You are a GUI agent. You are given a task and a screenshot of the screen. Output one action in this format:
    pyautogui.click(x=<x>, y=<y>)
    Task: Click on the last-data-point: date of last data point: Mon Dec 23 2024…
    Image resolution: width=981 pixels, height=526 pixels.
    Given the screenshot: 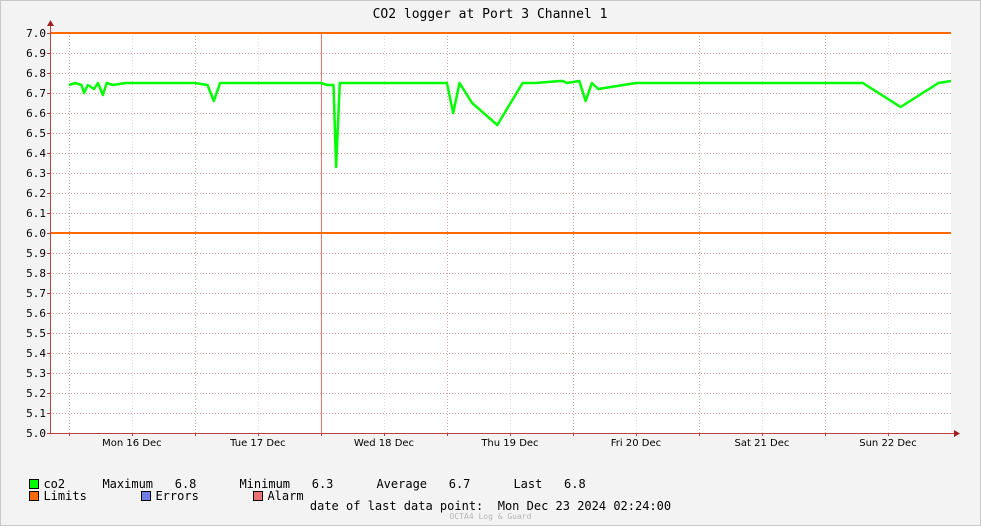 What is the action you would take?
    pyautogui.click(x=490, y=506)
    